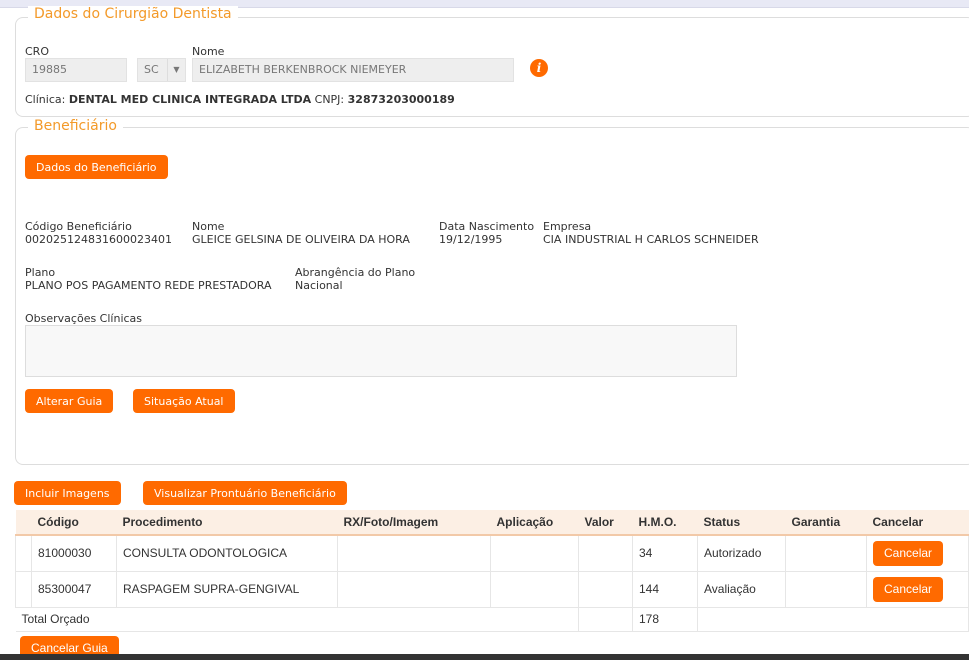 The width and height of the screenshot is (969, 660). Describe the element at coordinates (245, 493) in the screenshot. I see `view-records-button: Visualizar Prontuário Beneficiário` at that location.